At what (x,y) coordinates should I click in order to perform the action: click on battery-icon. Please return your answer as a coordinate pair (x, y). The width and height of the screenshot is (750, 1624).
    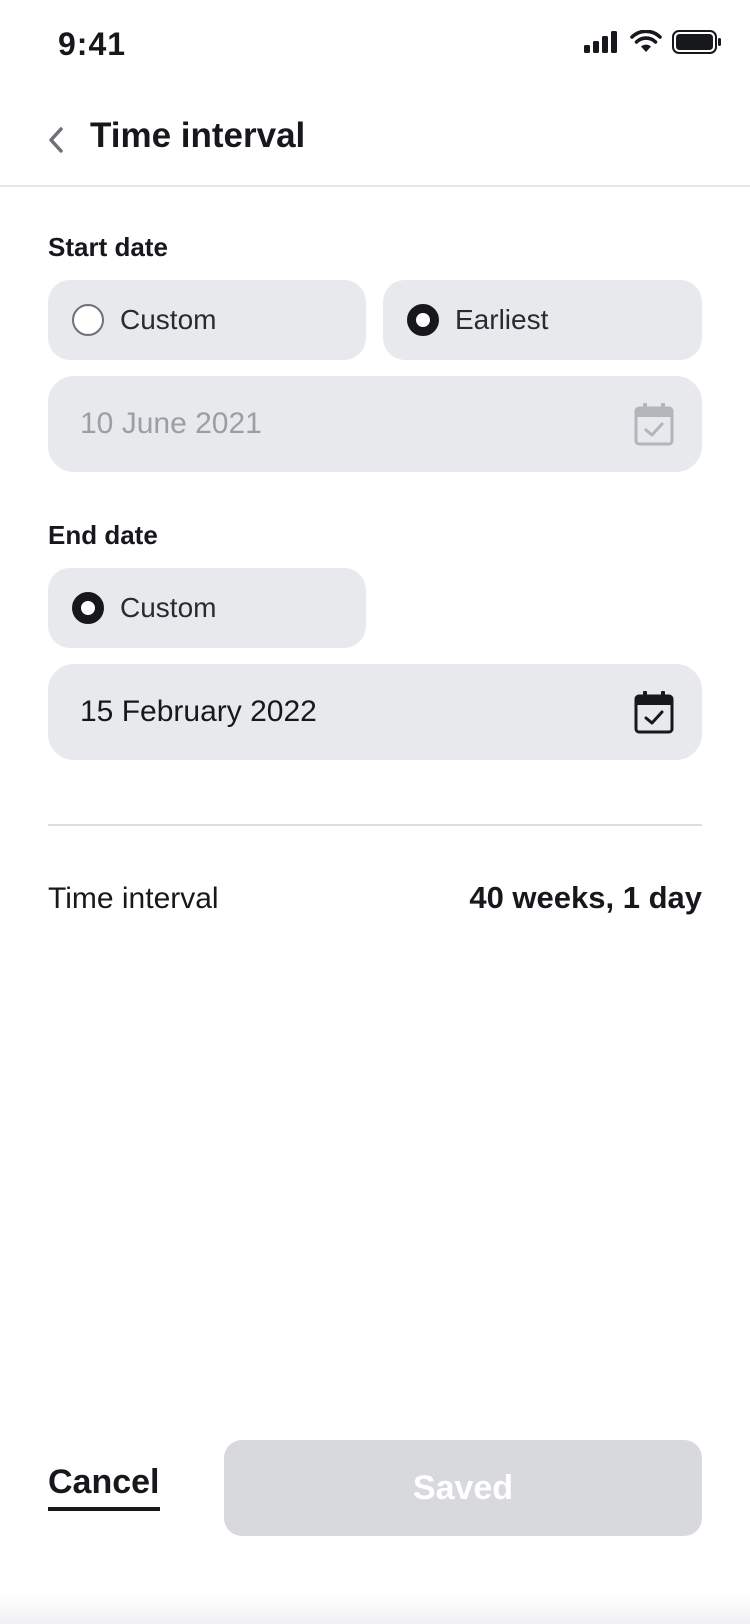
    Looking at the image, I should click on (696, 42).